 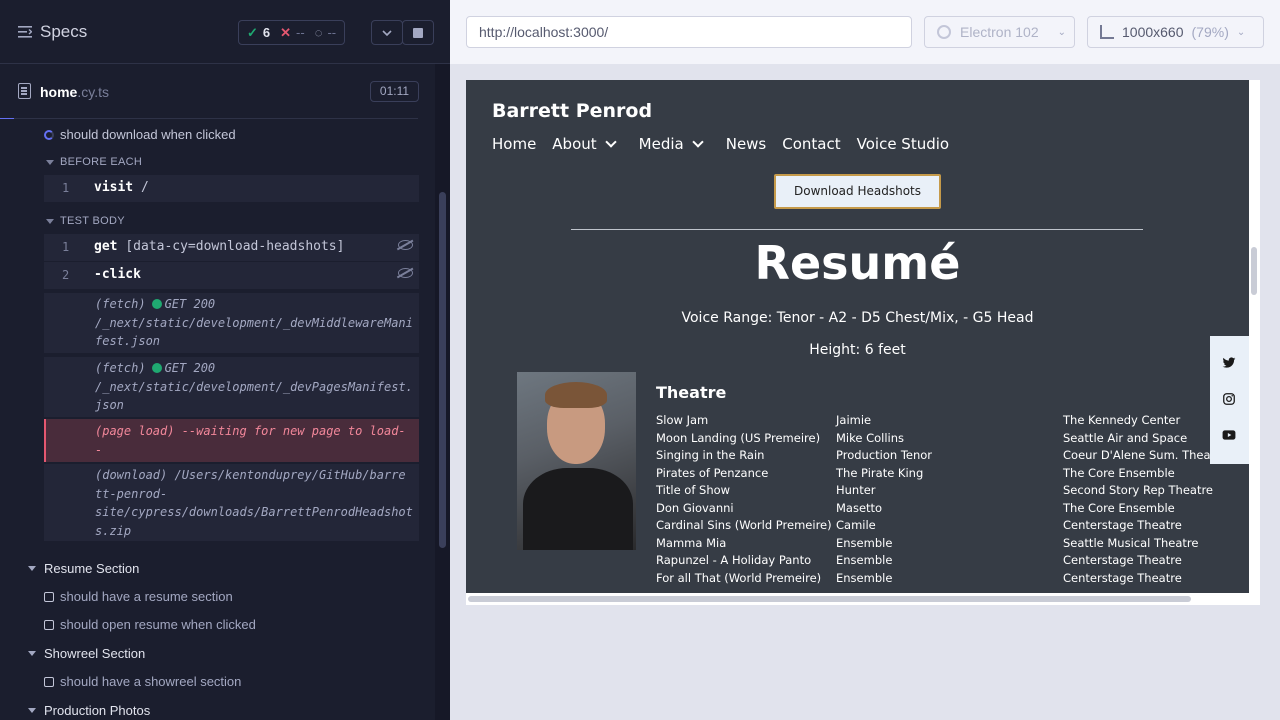 I want to click on reporter-scrollbar, so click(x=442, y=392).